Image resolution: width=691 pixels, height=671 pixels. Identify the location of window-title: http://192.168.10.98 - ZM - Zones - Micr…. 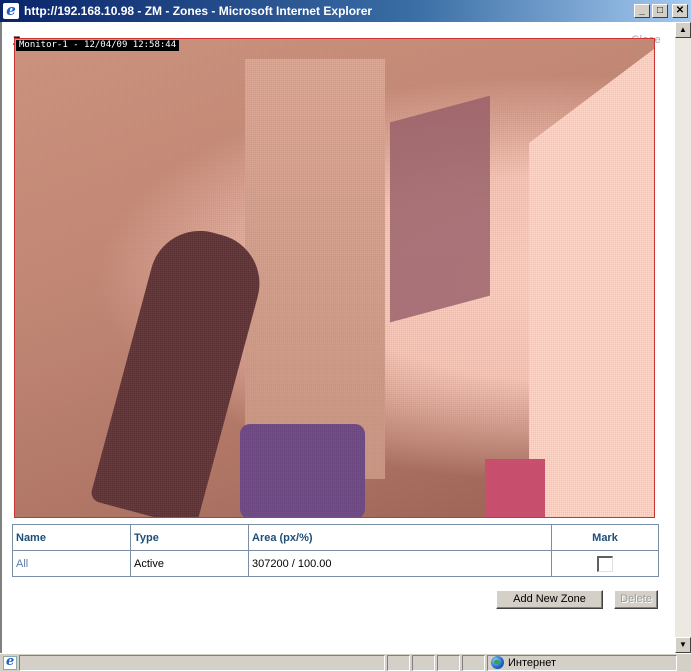
(198, 11).